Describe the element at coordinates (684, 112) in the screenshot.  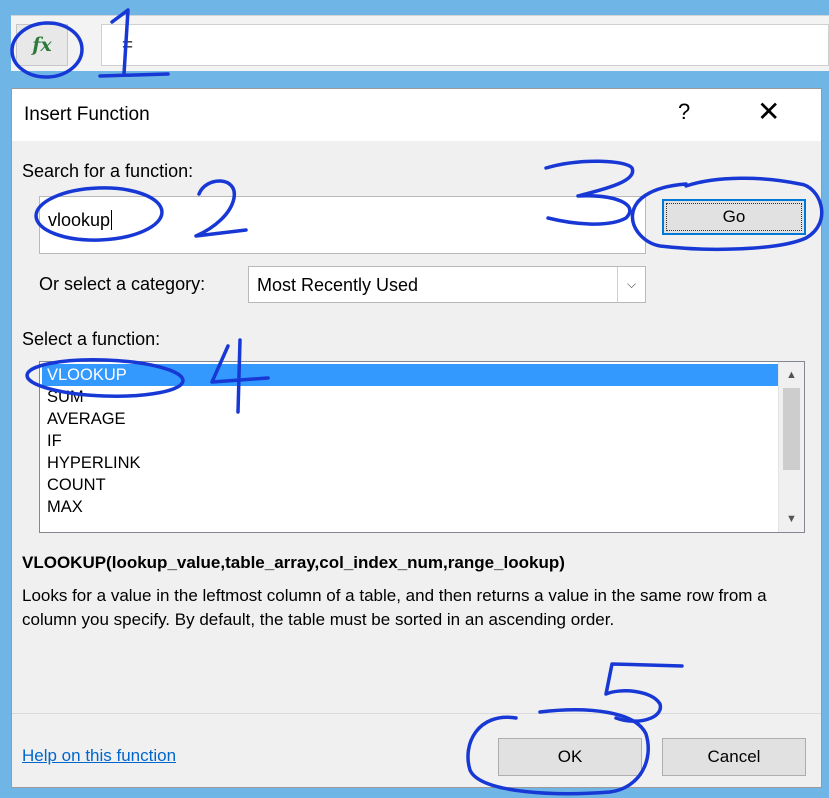
I see `help-button: ?` at that location.